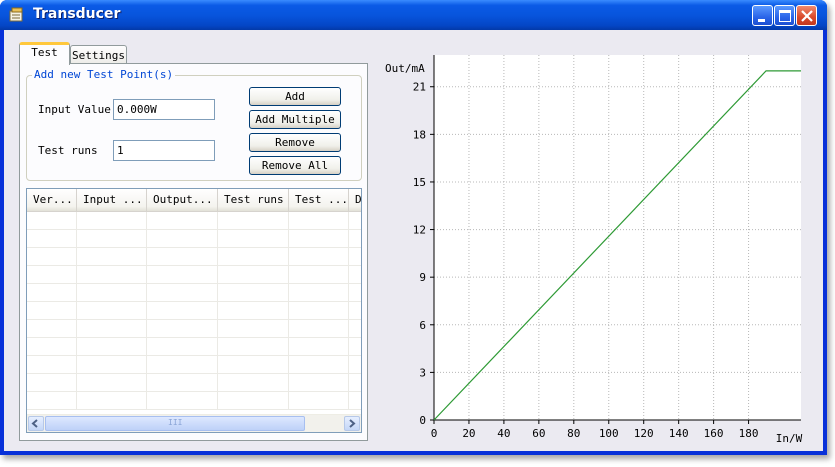  Describe the element at coordinates (422, 325) in the screenshot. I see `y-tick-label: 6` at that location.